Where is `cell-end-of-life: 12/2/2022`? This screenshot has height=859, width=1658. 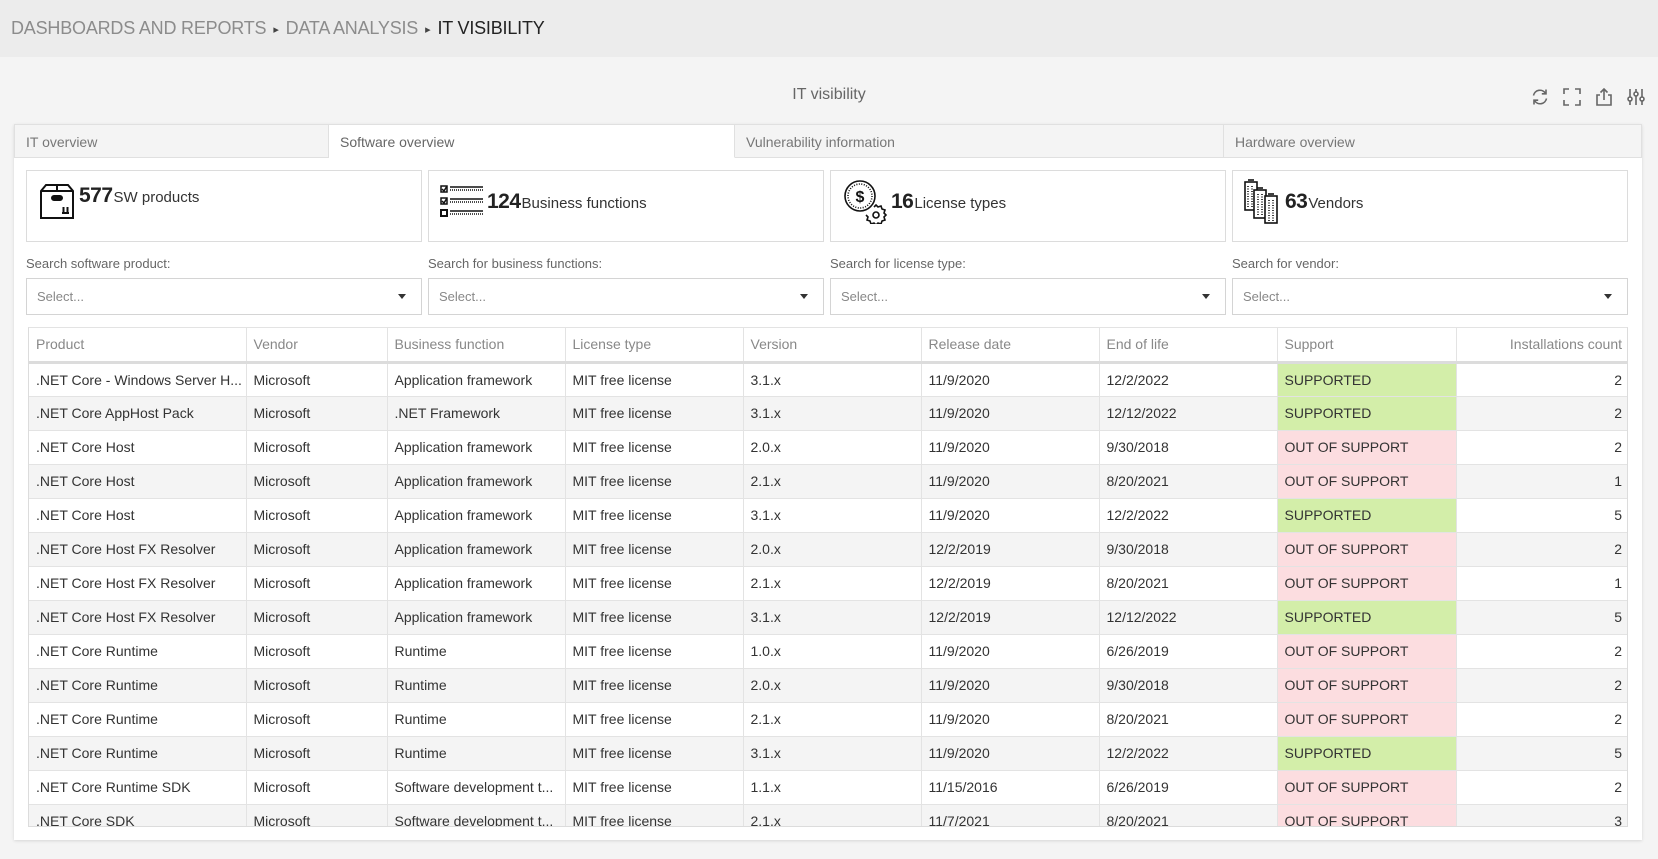
cell-end-of-life: 12/2/2022 is located at coordinates (1188, 515).